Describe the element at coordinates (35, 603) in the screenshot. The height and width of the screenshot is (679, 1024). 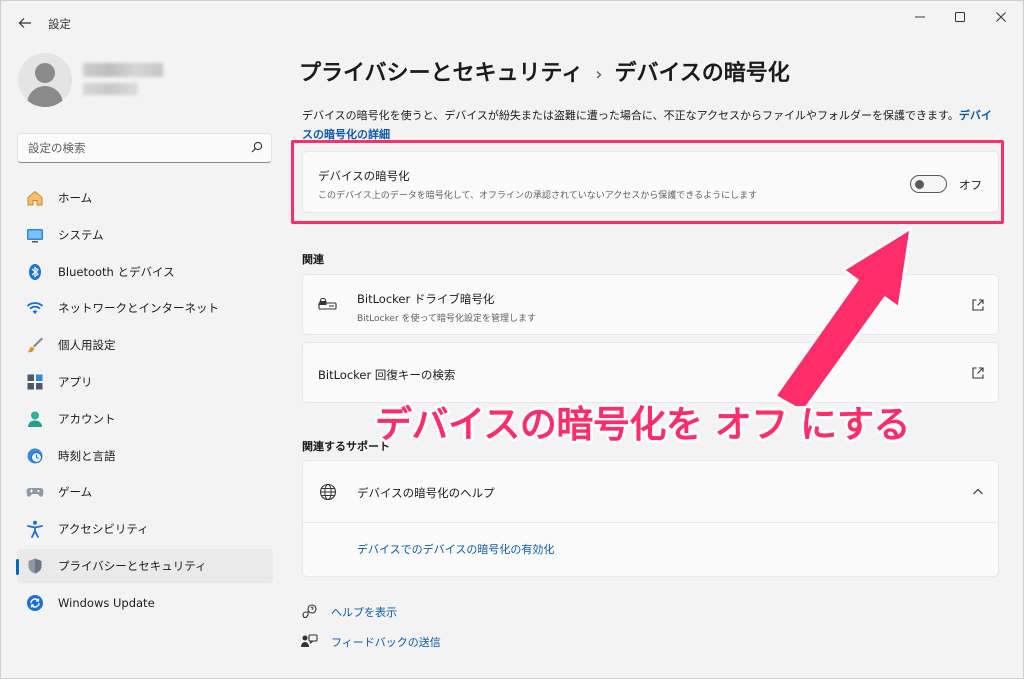
I see `update-icon` at that location.